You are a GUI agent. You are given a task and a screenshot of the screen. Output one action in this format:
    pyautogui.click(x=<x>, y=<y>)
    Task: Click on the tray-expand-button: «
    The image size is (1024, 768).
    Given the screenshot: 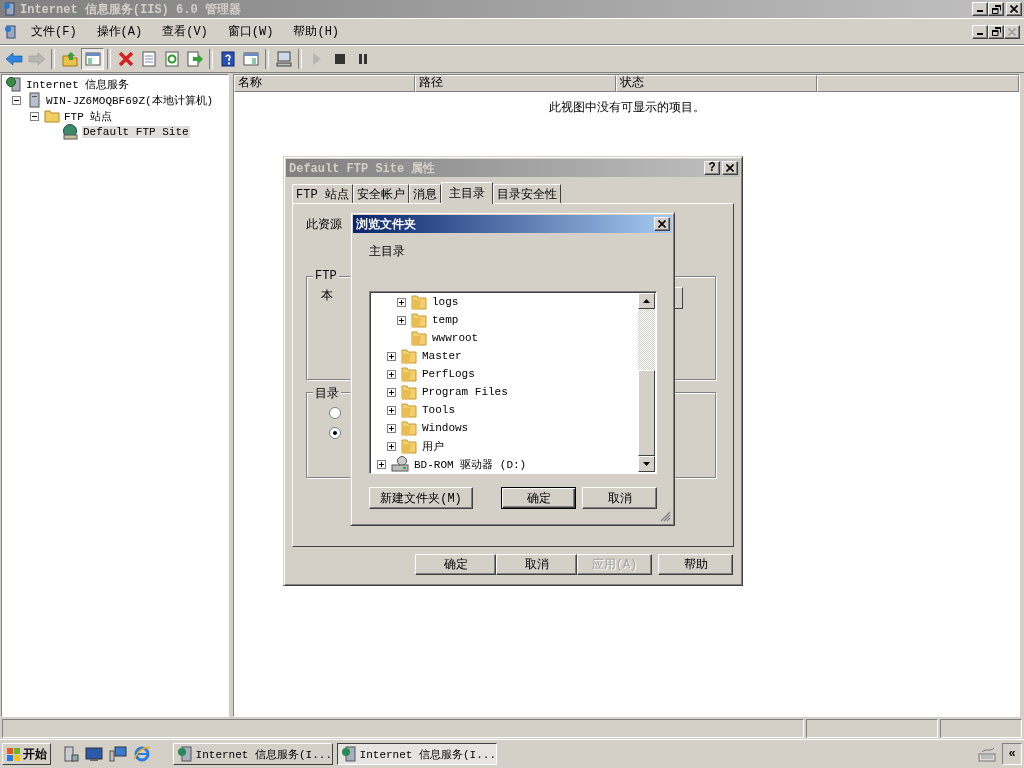 What is the action you would take?
    pyautogui.click(x=1012, y=754)
    